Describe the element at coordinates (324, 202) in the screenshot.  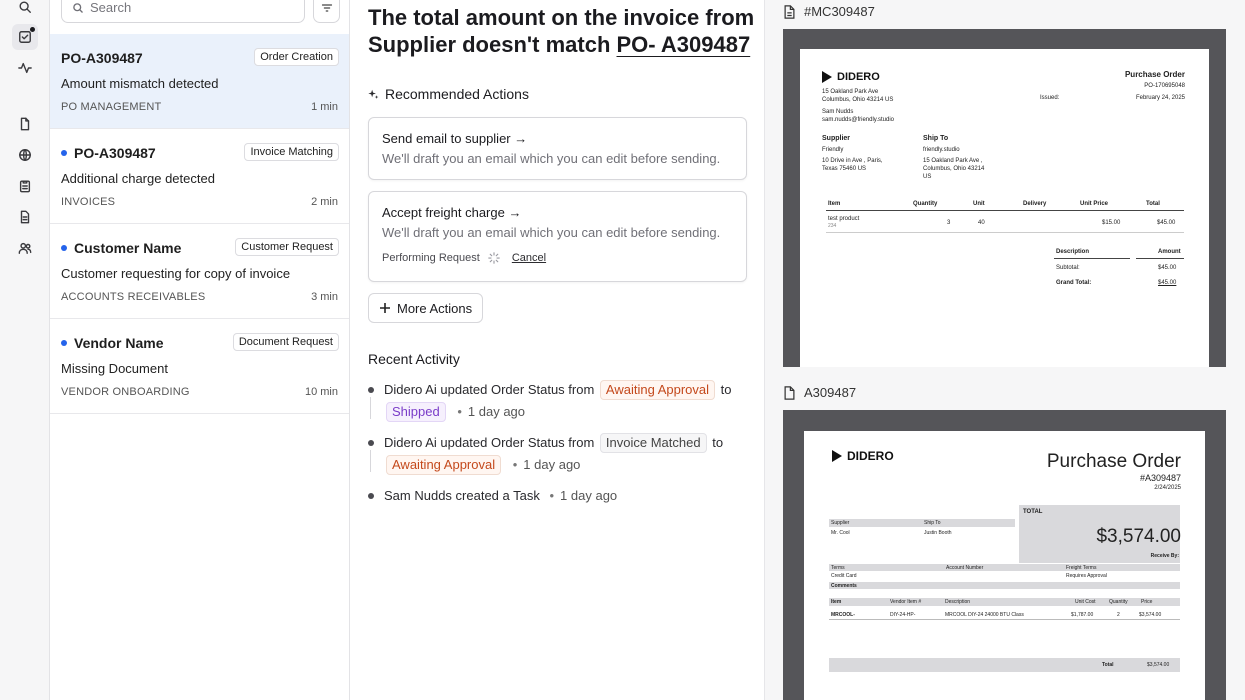
I see `task-time: 2 min` at that location.